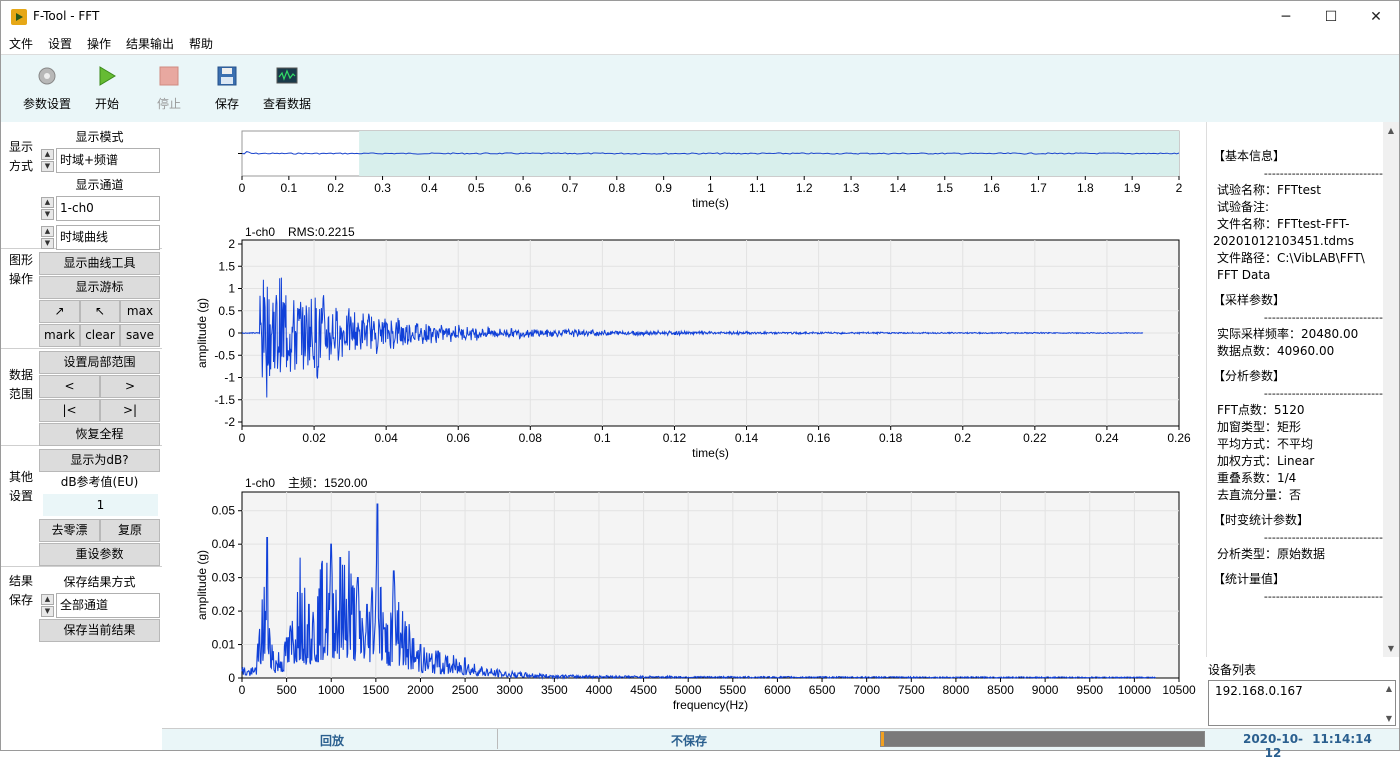 The width and height of the screenshot is (1400, 760). I want to click on show-curve-tools-button: 显示曲线工具, so click(99, 263).